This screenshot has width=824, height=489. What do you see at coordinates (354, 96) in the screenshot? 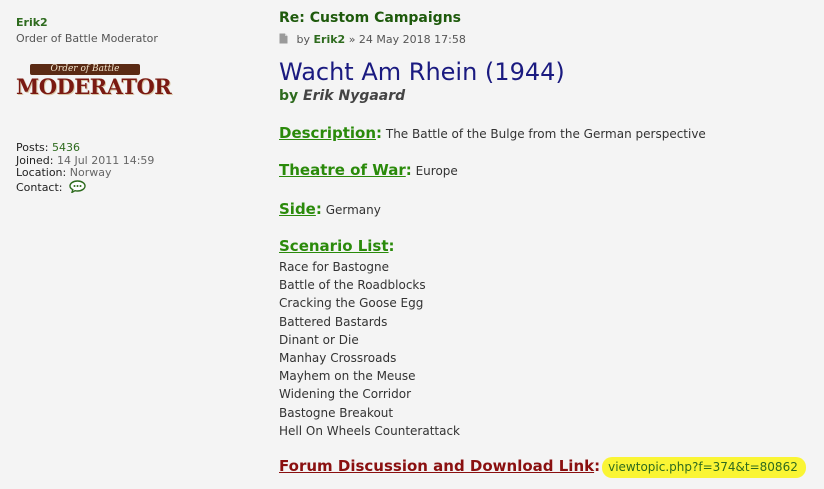
I see `byline-name: Erik Nygaard` at bounding box center [354, 96].